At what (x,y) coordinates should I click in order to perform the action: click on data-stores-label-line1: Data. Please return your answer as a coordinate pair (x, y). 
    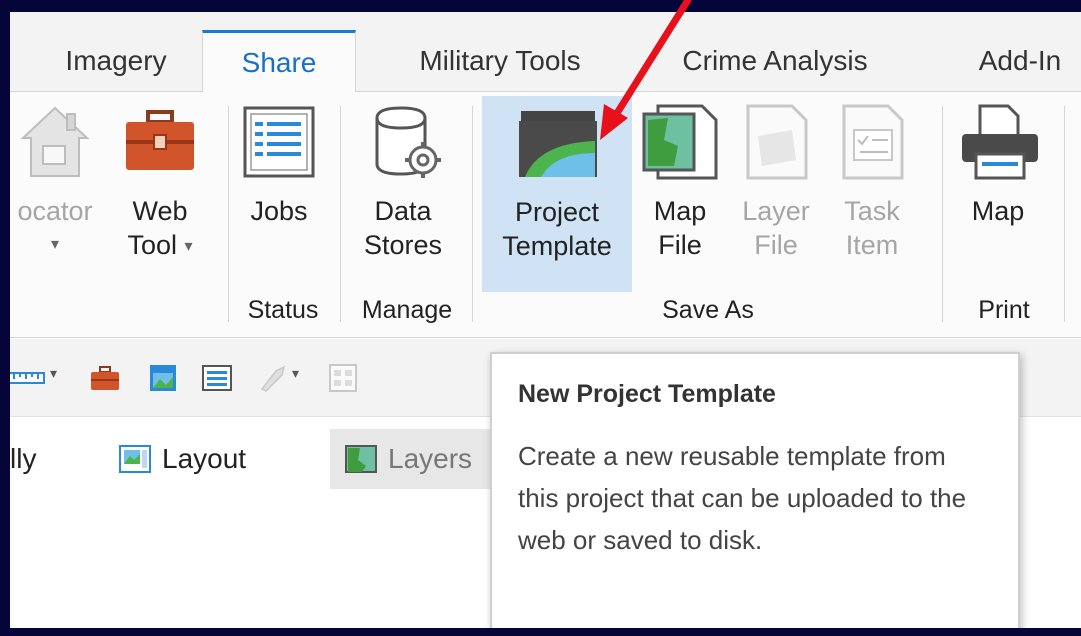
    Looking at the image, I should click on (403, 211).